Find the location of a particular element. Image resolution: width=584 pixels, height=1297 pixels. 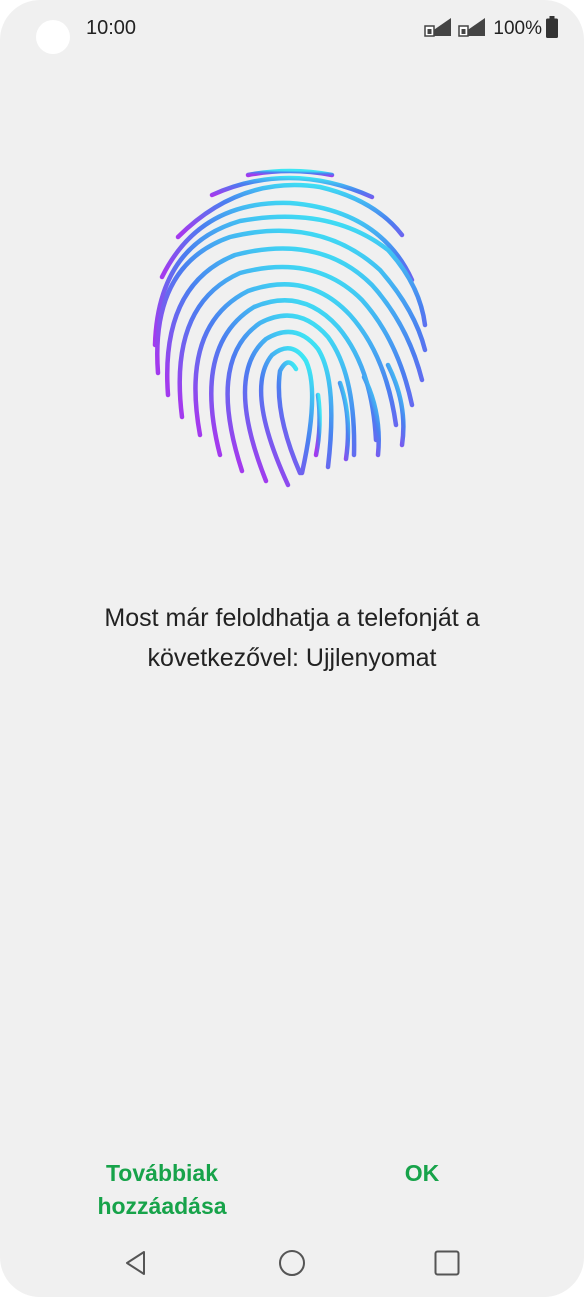

home-icon is located at coordinates (292, 1263).